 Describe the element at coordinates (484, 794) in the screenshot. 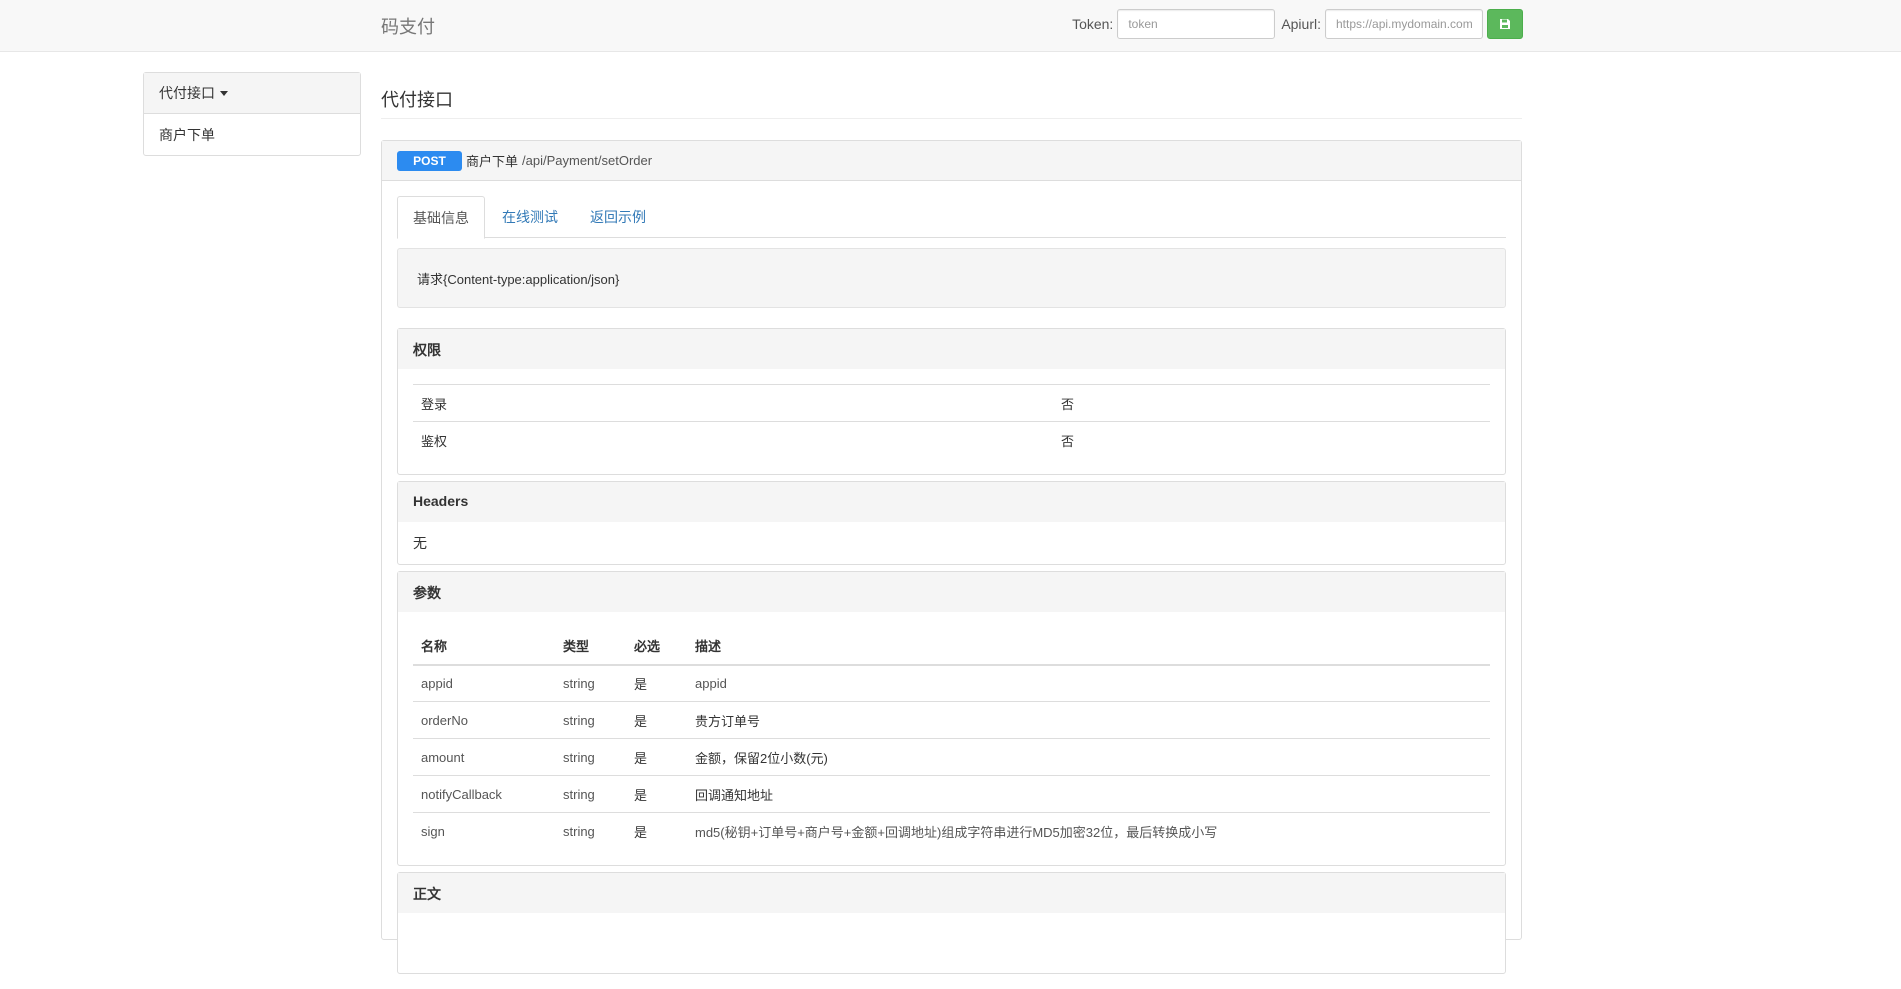

I see `param-name: notifyCallback` at that location.